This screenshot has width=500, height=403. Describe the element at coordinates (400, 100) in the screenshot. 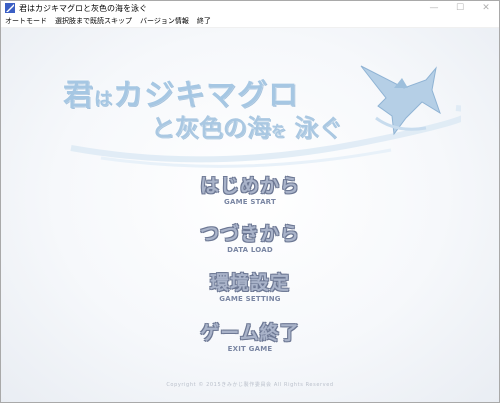

I see `marlin-logo-icon` at that location.